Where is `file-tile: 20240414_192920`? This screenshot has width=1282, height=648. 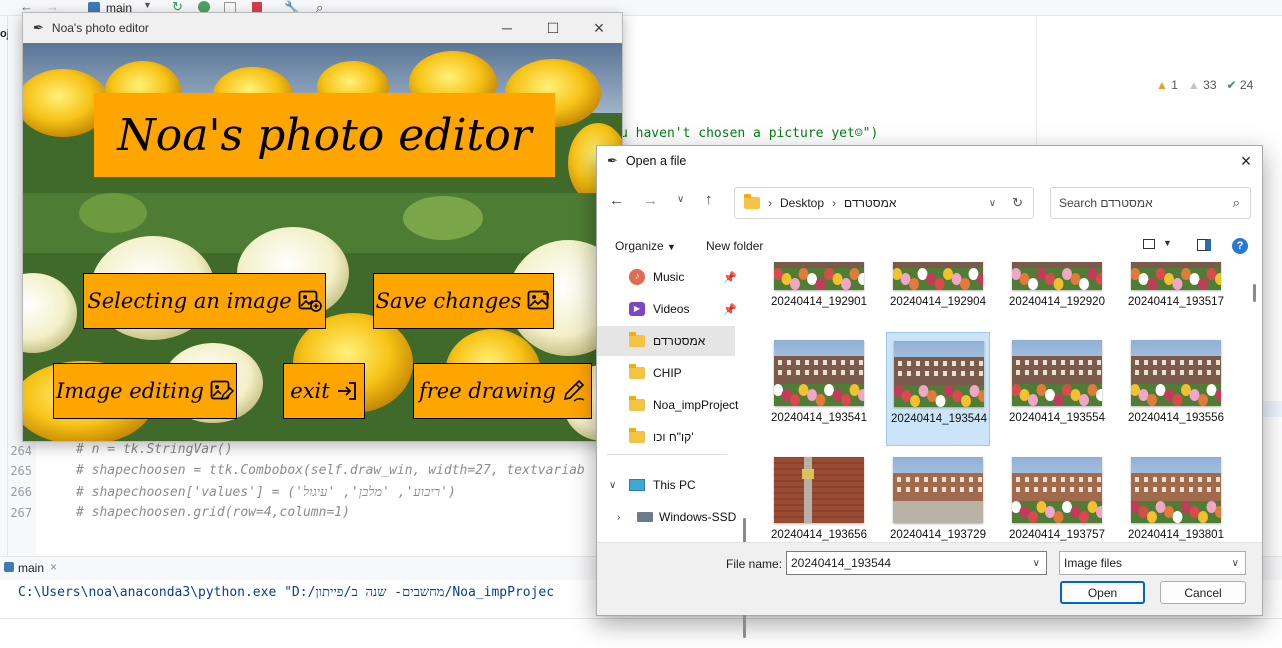 file-tile: 20240414_192920 is located at coordinates (1057, 296).